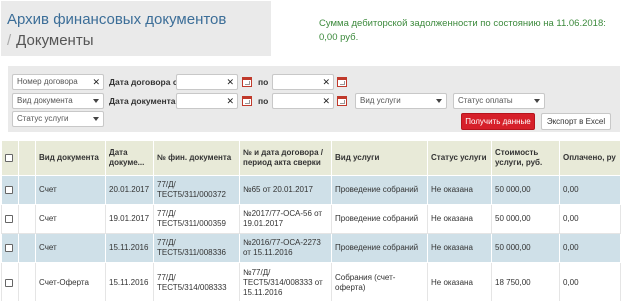 The height and width of the screenshot is (301, 622). Describe the element at coordinates (525, 158) in the screenshot. I see `col-header-cost: Стоимость услуги, руб.` at that location.